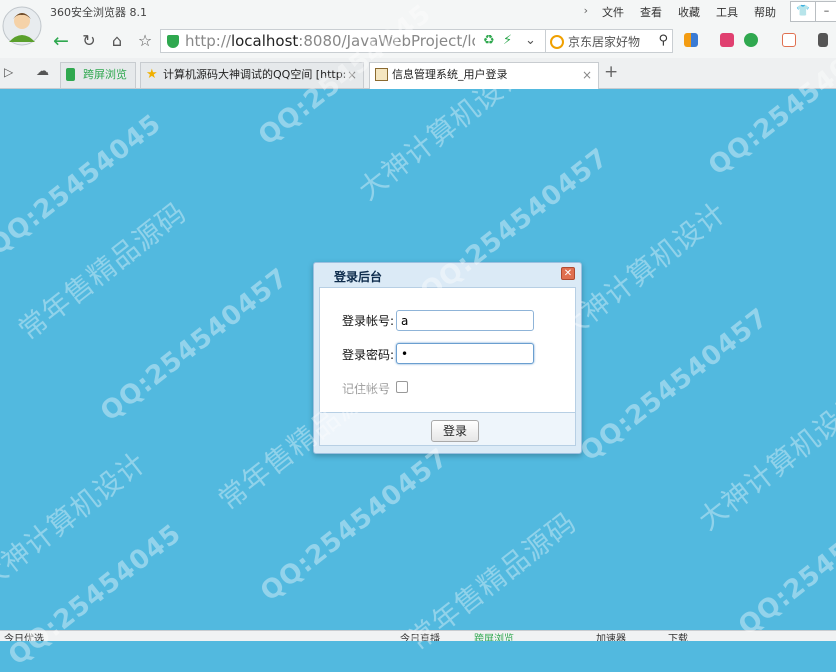 The height and width of the screenshot is (672, 836). I want to click on status-bar: 今日优选 今日直播 跨屏浏览 加速器 下载, so click(418, 635).